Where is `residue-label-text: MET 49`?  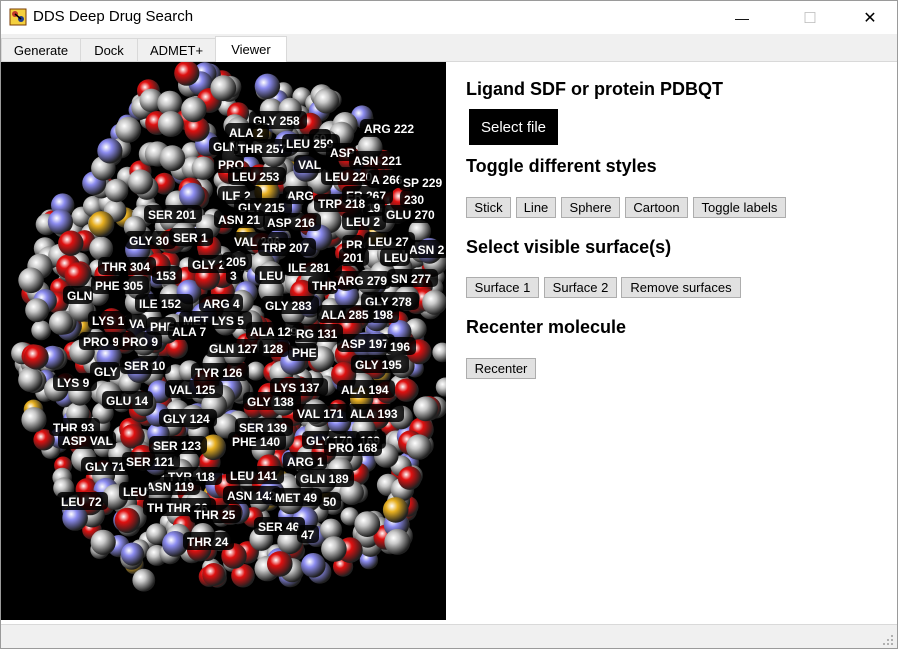 residue-label-text: MET 49 is located at coordinates (296, 498).